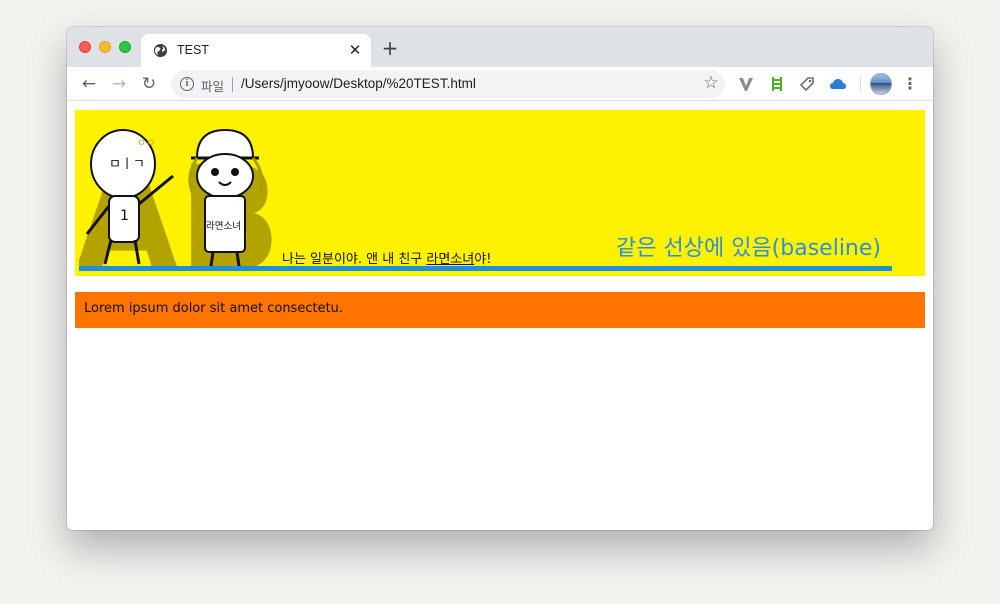  What do you see at coordinates (500, 47) in the screenshot?
I see `tab-strip: TEST ✕ +` at bounding box center [500, 47].